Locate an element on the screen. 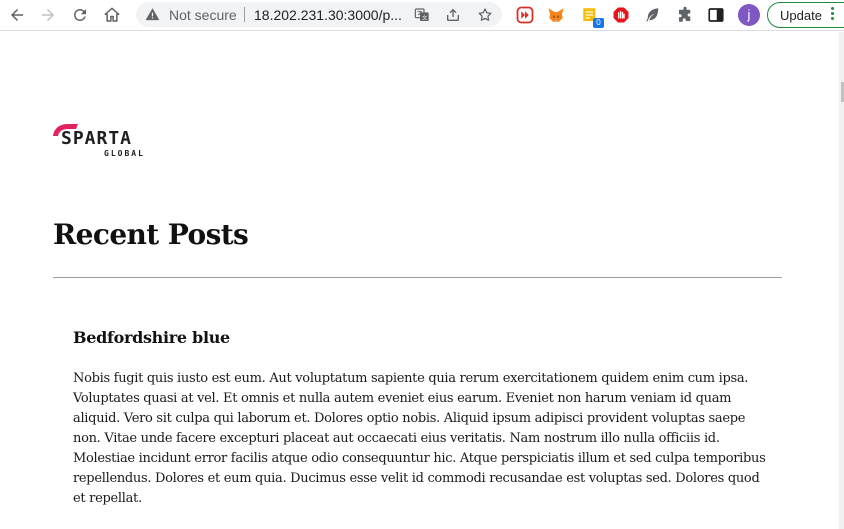 Image resolution: width=844 pixels, height=529 pixels. puzzle-icon is located at coordinates (685, 14).